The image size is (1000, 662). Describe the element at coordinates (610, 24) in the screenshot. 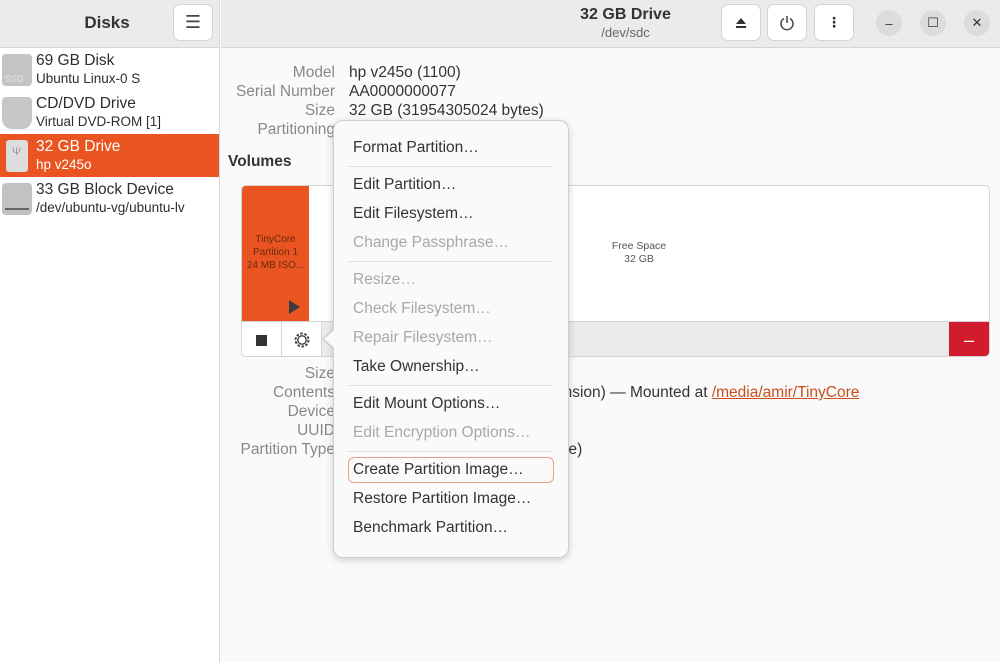

I see `header-bar: 32 GB Drive /dev/sdc ⋮ – ☐ ✕` at that location.